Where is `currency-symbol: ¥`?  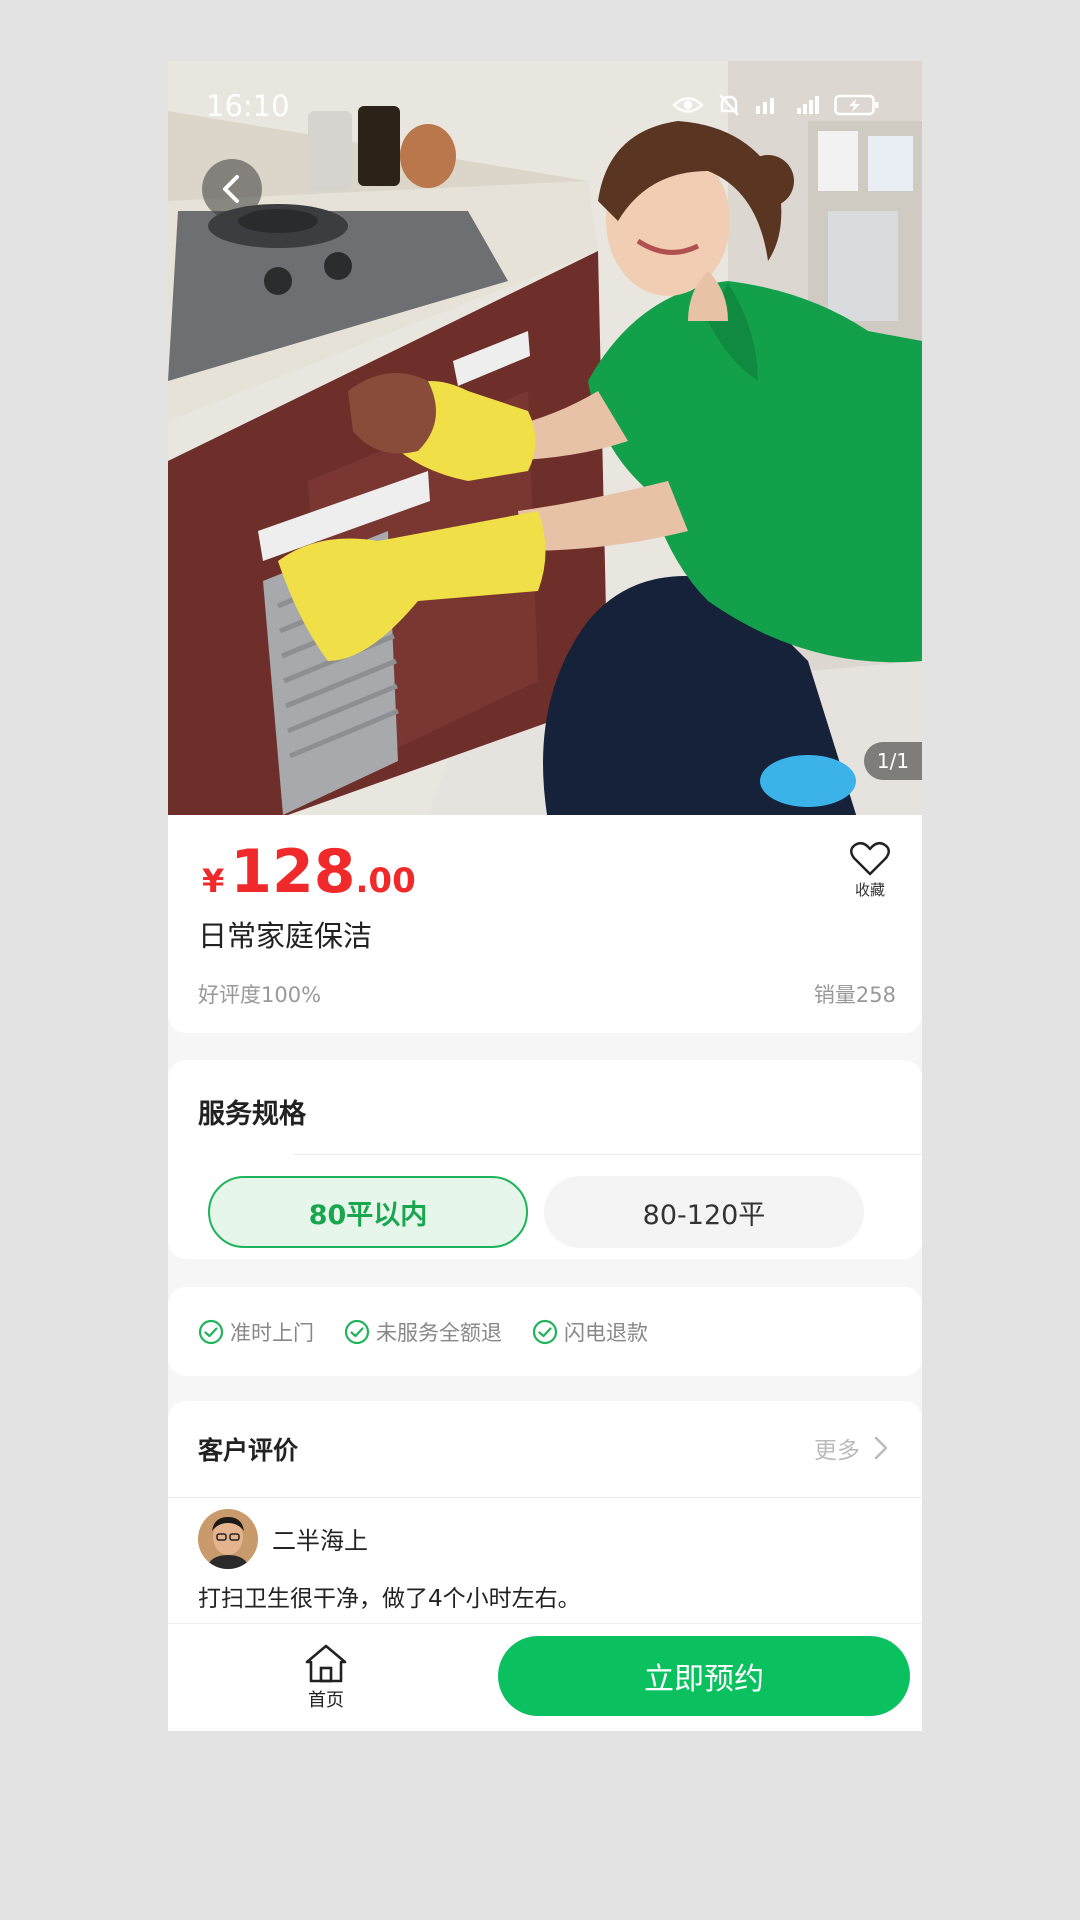 currency-symbol: ¥ is located at coordinates (213, 881).